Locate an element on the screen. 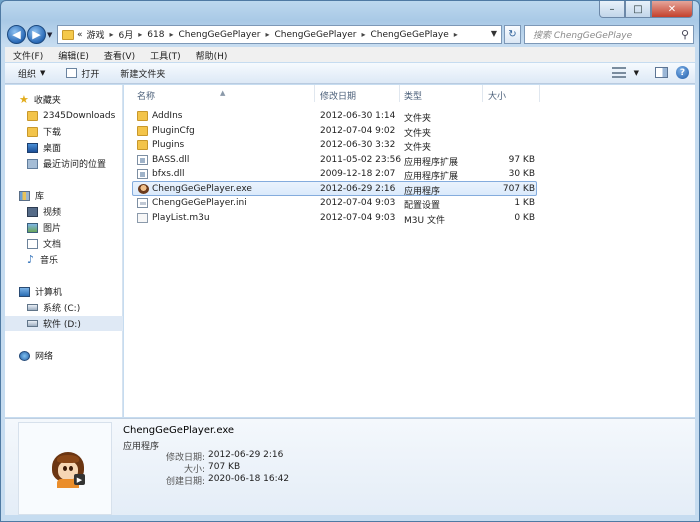 This screenshot has height=522, width=700. file-row: BASS.dll 2011-05-02 23:56 应用程序扩展 97 KB is located at coordinates (334, 160).